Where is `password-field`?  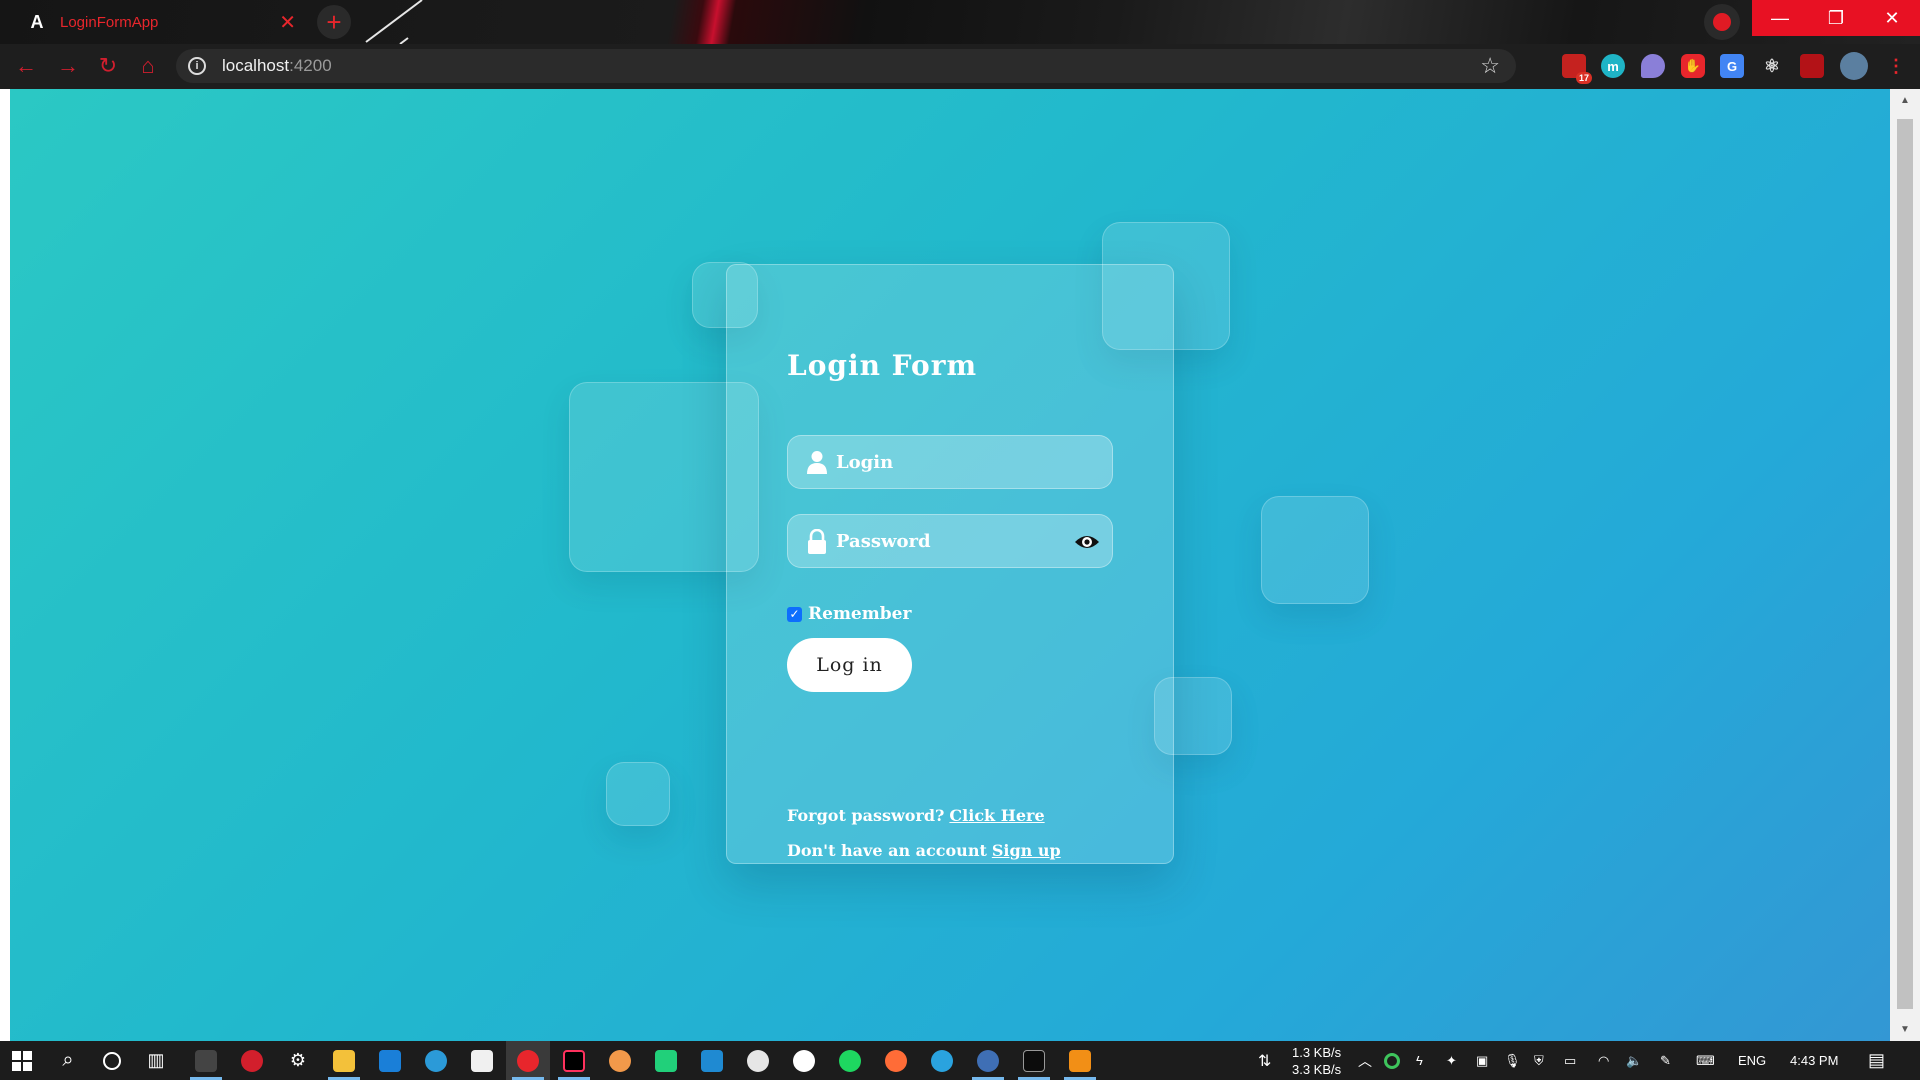
password-field is located at coordinates (950, 541).